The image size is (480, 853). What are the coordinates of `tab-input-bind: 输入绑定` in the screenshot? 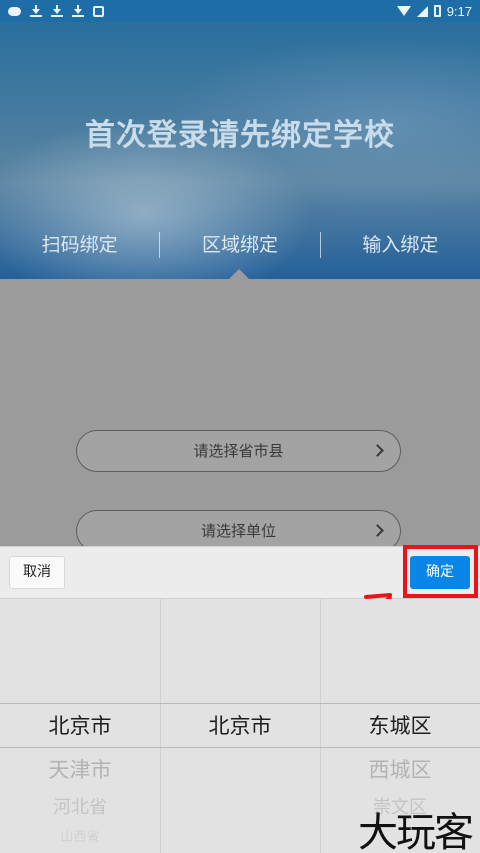 It's located at (400, 245).